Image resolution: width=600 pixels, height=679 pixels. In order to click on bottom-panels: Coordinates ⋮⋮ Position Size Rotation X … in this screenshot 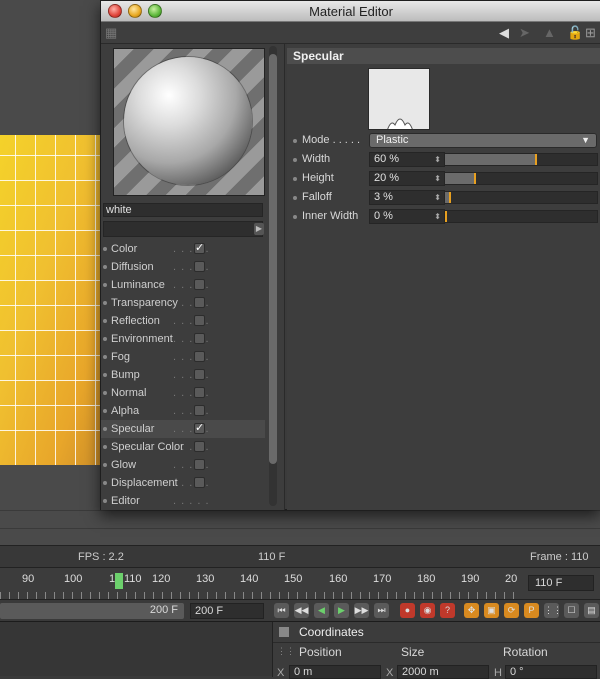, I will do `click(300, 650)`.